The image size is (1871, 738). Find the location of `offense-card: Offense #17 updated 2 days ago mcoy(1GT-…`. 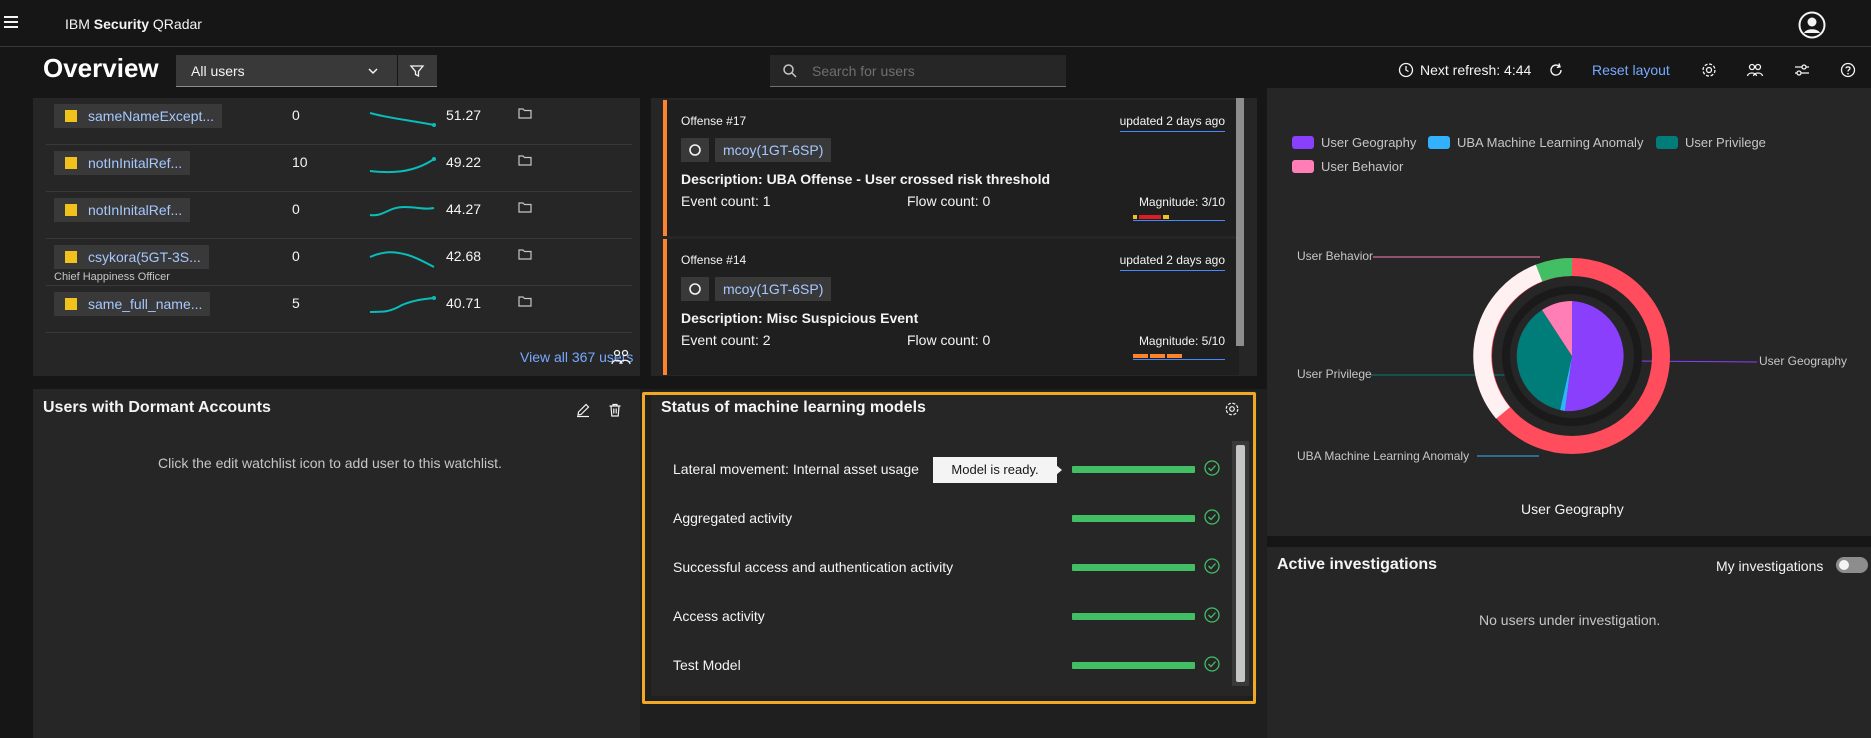

offense-card: Offense #17 updated 2 days ago mcoy(1GT-… is located at coordinates (951, 168).